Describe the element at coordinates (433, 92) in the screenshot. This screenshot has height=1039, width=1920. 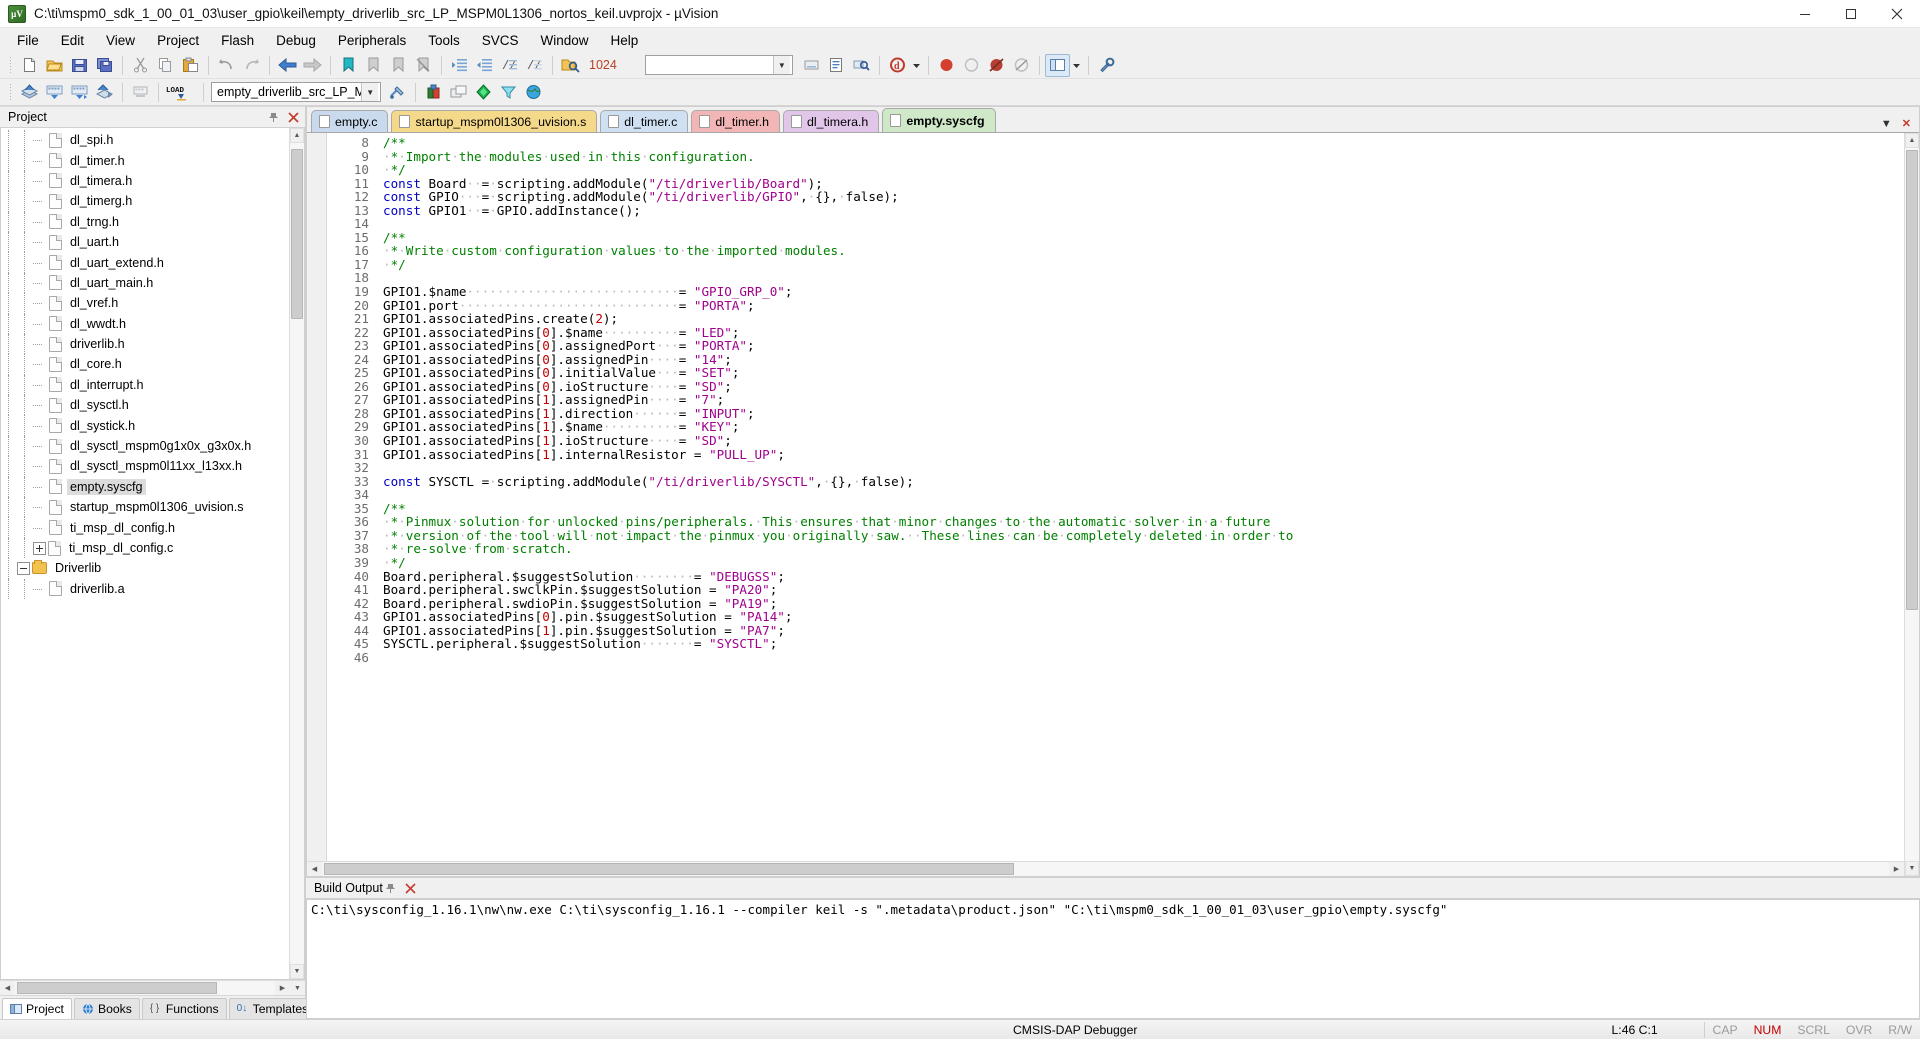
I see `pack-installer-icon` at that location.